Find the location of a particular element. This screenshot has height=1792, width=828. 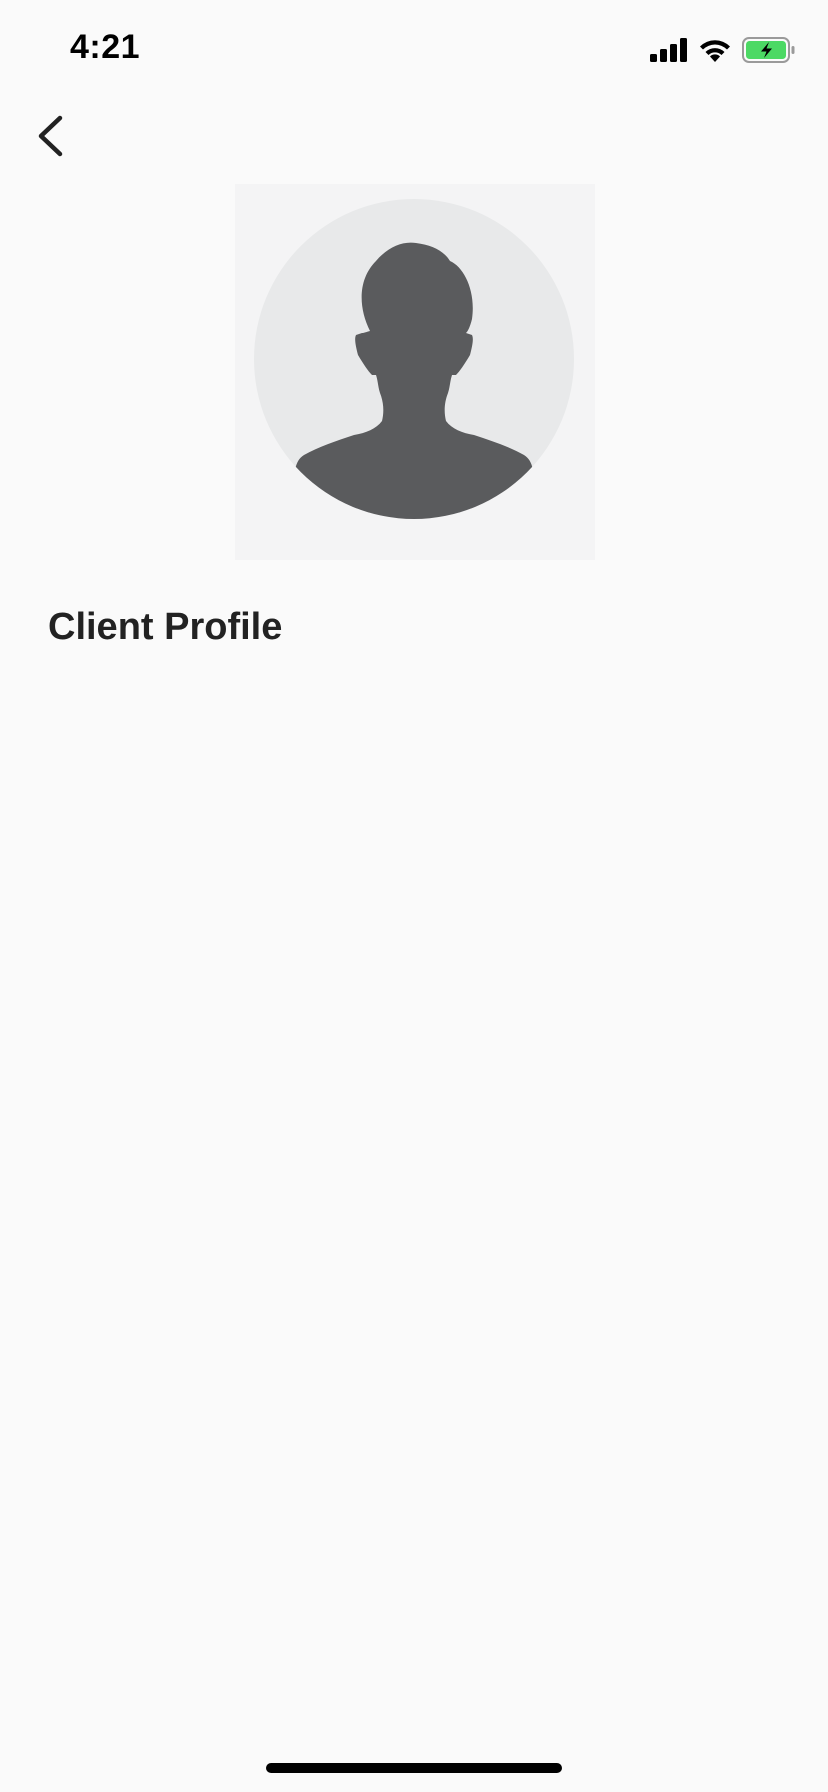

battery-charging-icon is located at coordinates (769, 50).